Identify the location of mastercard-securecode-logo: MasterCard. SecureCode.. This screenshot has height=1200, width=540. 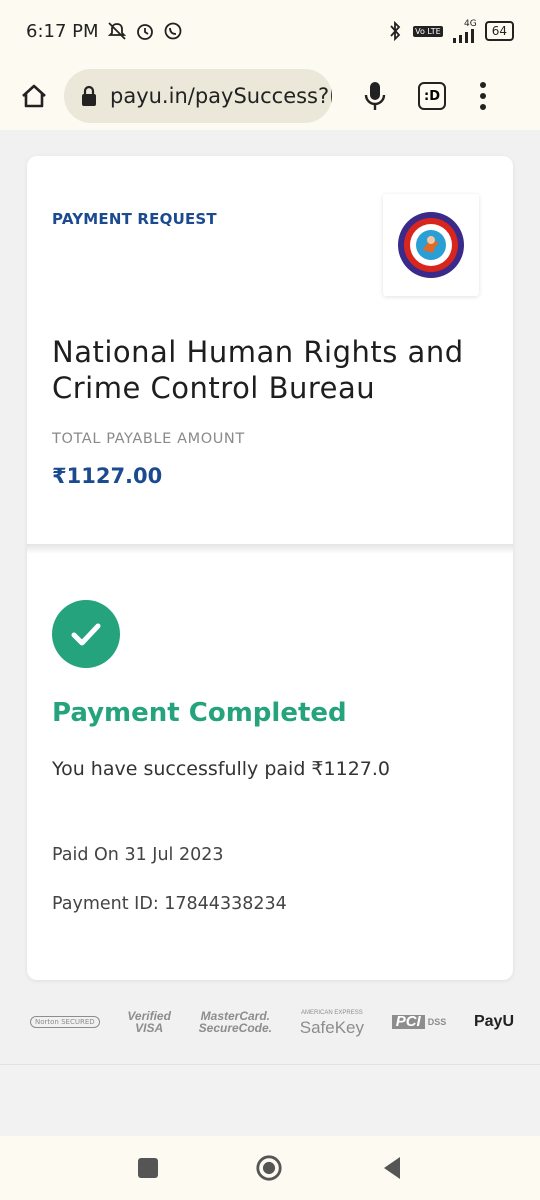
(235, 1022).